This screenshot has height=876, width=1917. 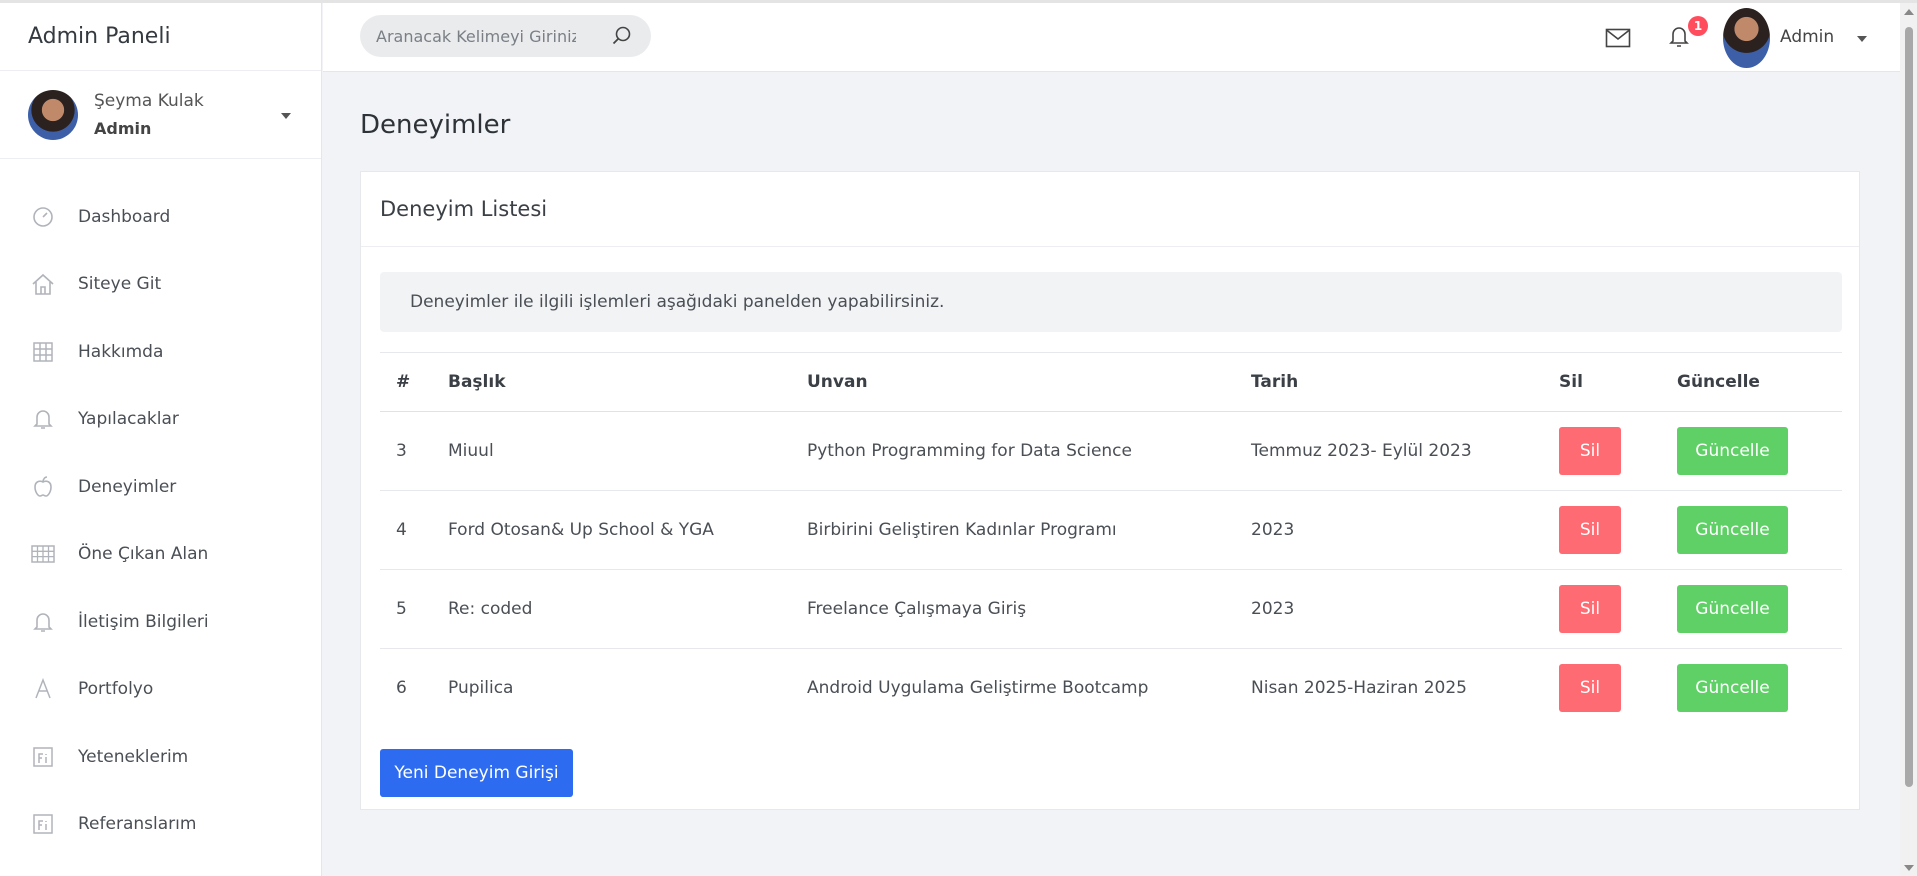 What do you see at coordinates (1013, 382) in the screenshot?
I see `column-header-position: Unvan` at bounding box center [1013, 382].